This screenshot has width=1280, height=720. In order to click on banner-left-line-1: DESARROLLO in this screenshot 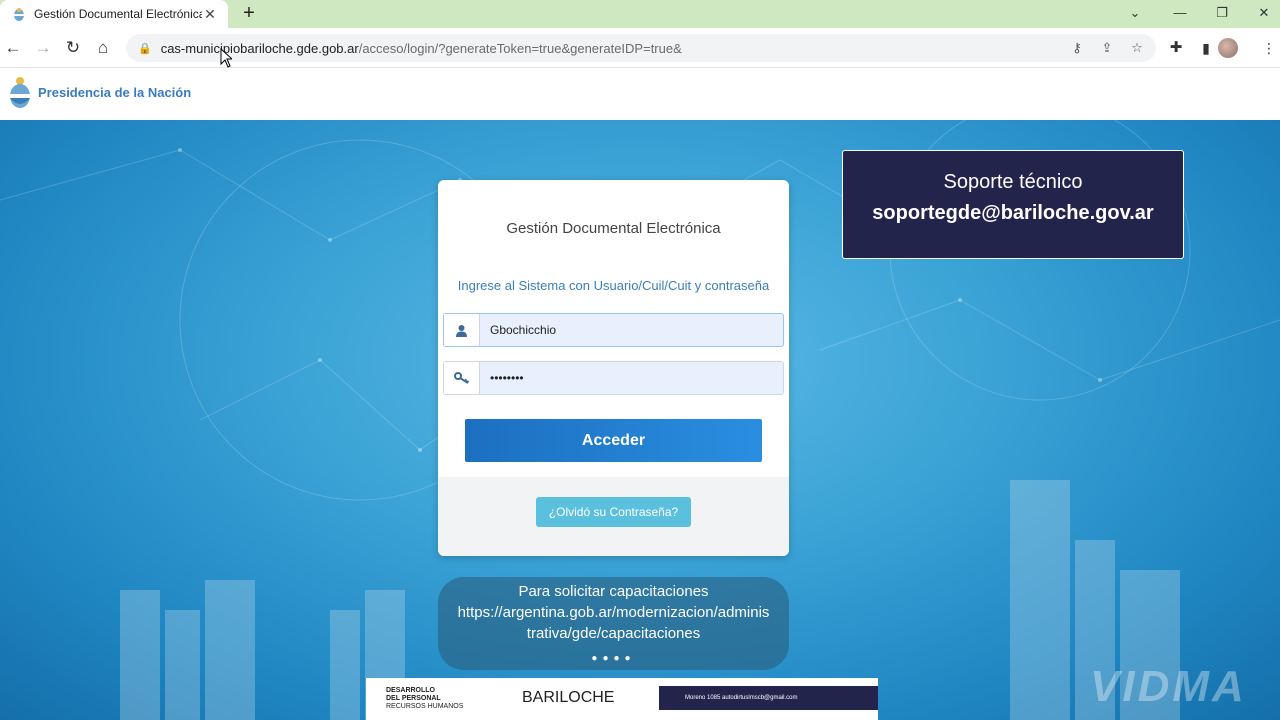, I will do `click(410, 690)`.